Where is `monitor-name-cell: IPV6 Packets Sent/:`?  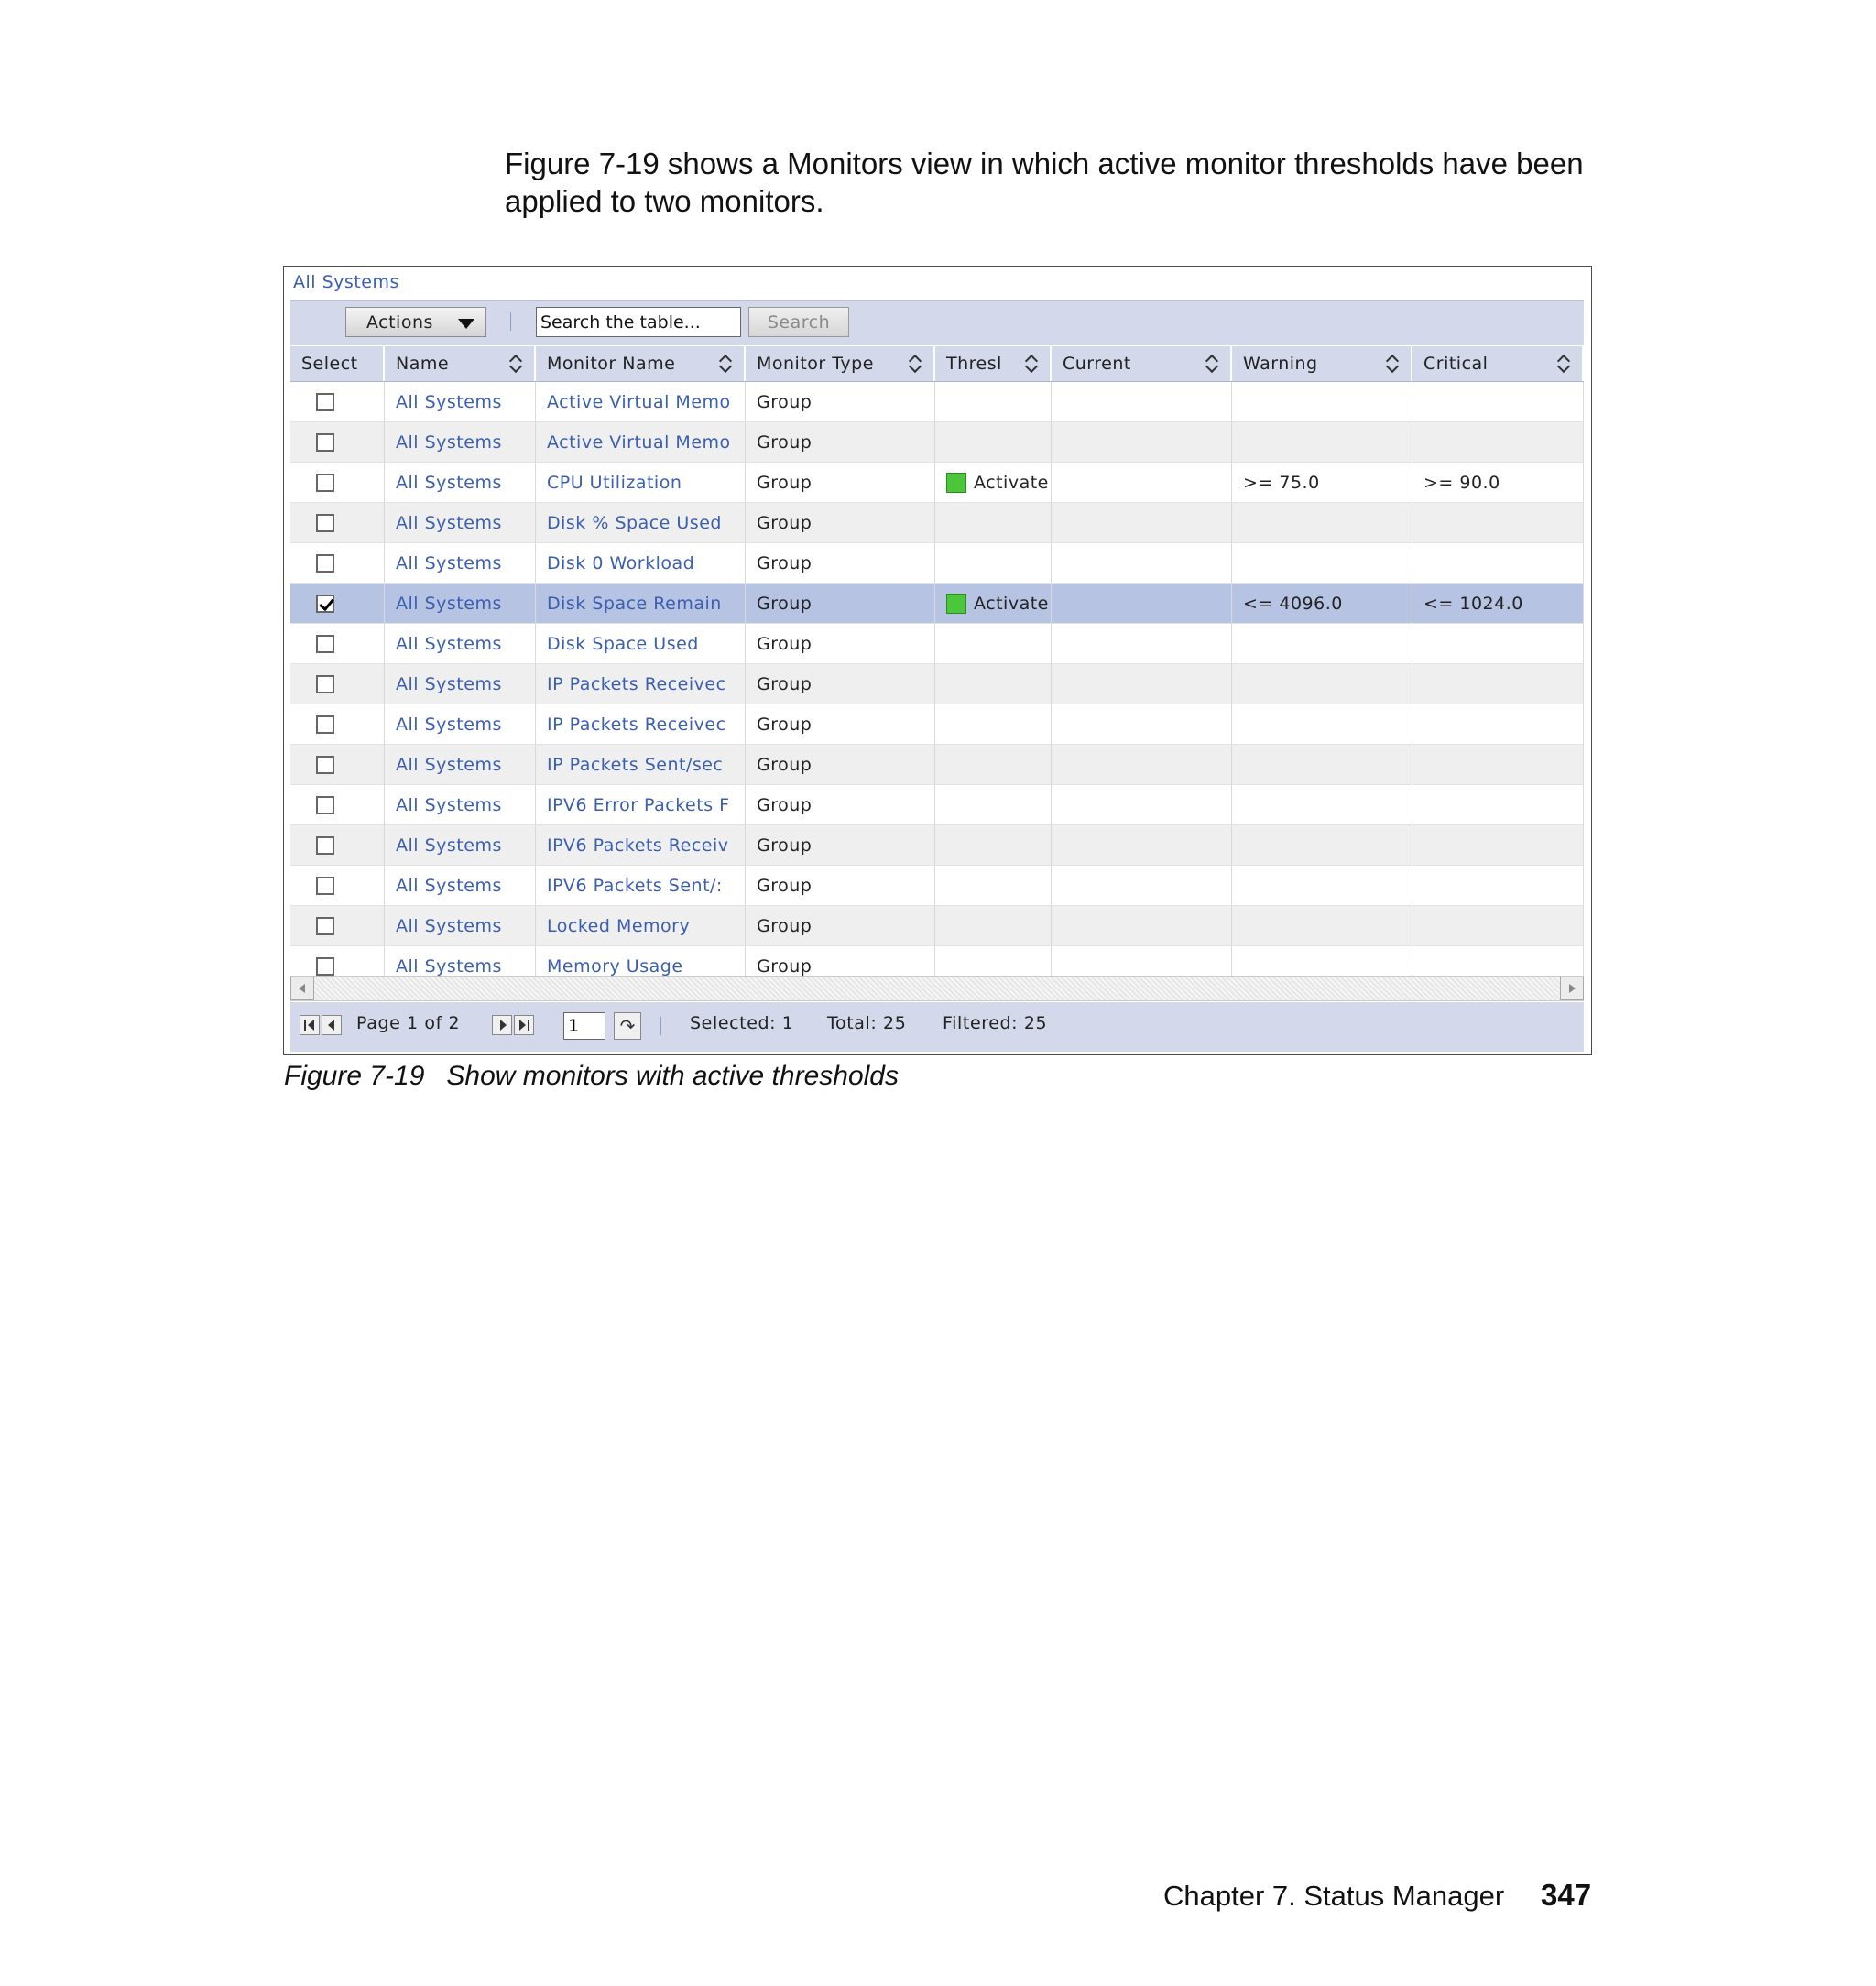 monitor-name-cell: IPV6 Packets Sent/: is located at coordinates (641, 885).